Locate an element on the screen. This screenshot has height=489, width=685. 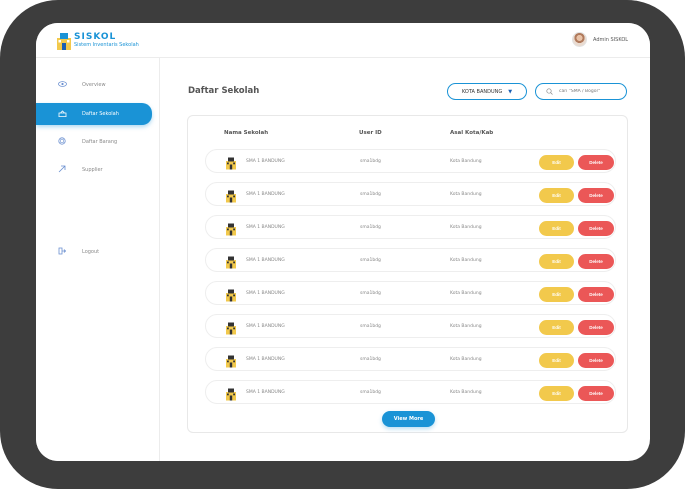
search-box is located at coordinates (581, 91).